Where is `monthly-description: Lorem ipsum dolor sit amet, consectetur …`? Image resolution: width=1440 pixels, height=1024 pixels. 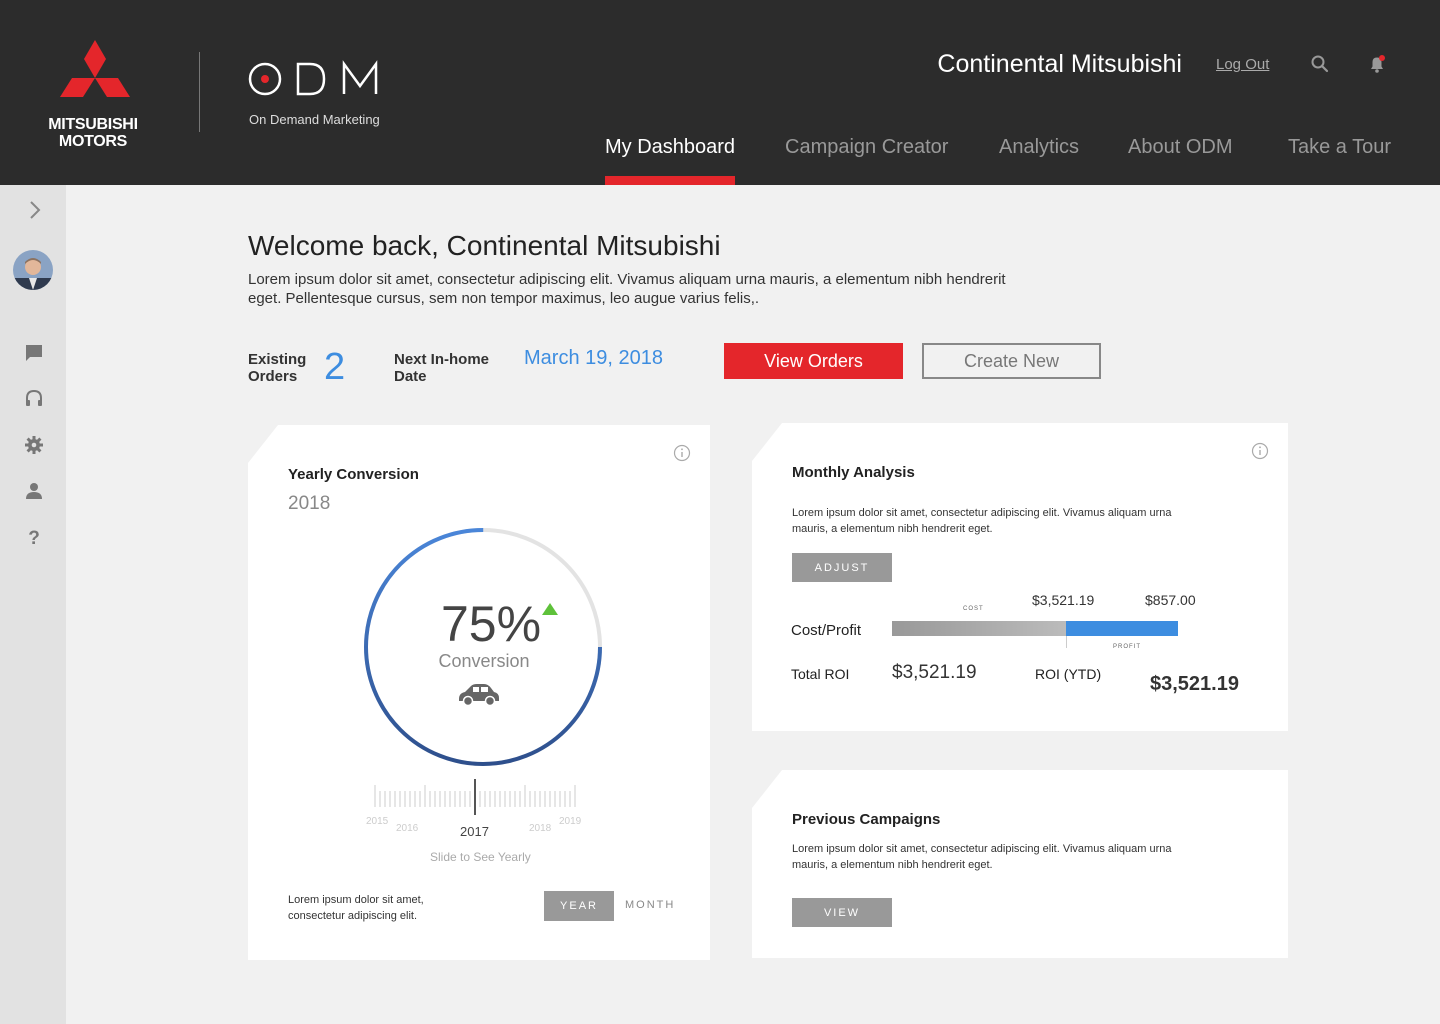
monthly-description: Lorem ipsum dolor sit amet, consectetur … is located at coordinates (982, 521).